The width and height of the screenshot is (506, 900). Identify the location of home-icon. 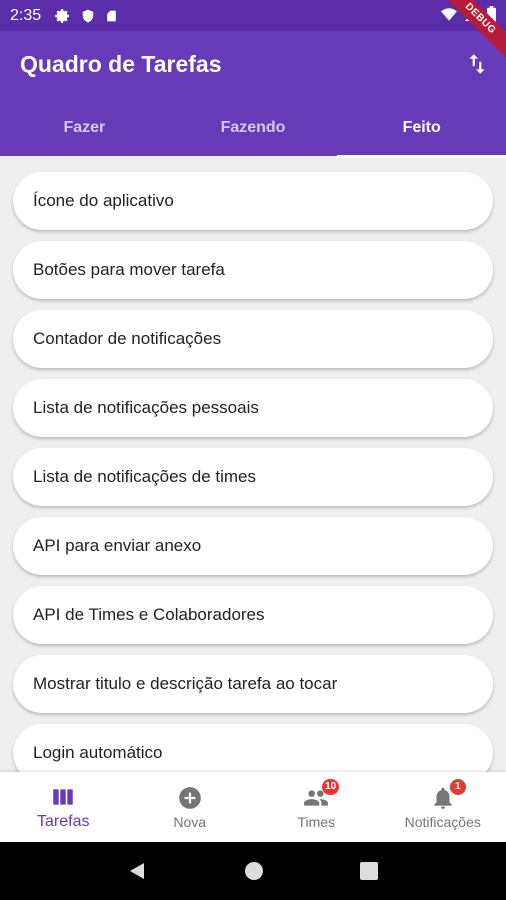
(254, 871).